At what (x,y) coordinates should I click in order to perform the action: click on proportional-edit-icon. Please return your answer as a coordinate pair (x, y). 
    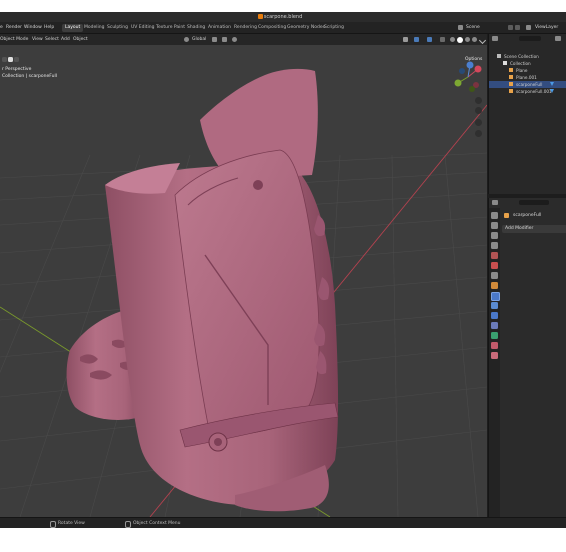
    Looking at the image, I should click on (234, 39).